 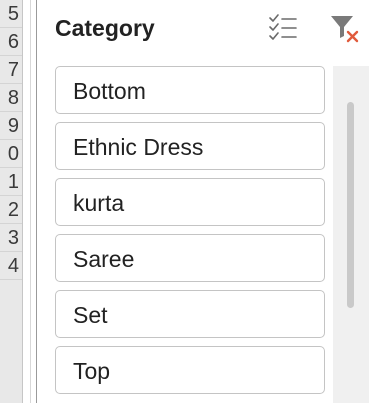 I want to click on row-header: 1, so click(x=11, y=182).